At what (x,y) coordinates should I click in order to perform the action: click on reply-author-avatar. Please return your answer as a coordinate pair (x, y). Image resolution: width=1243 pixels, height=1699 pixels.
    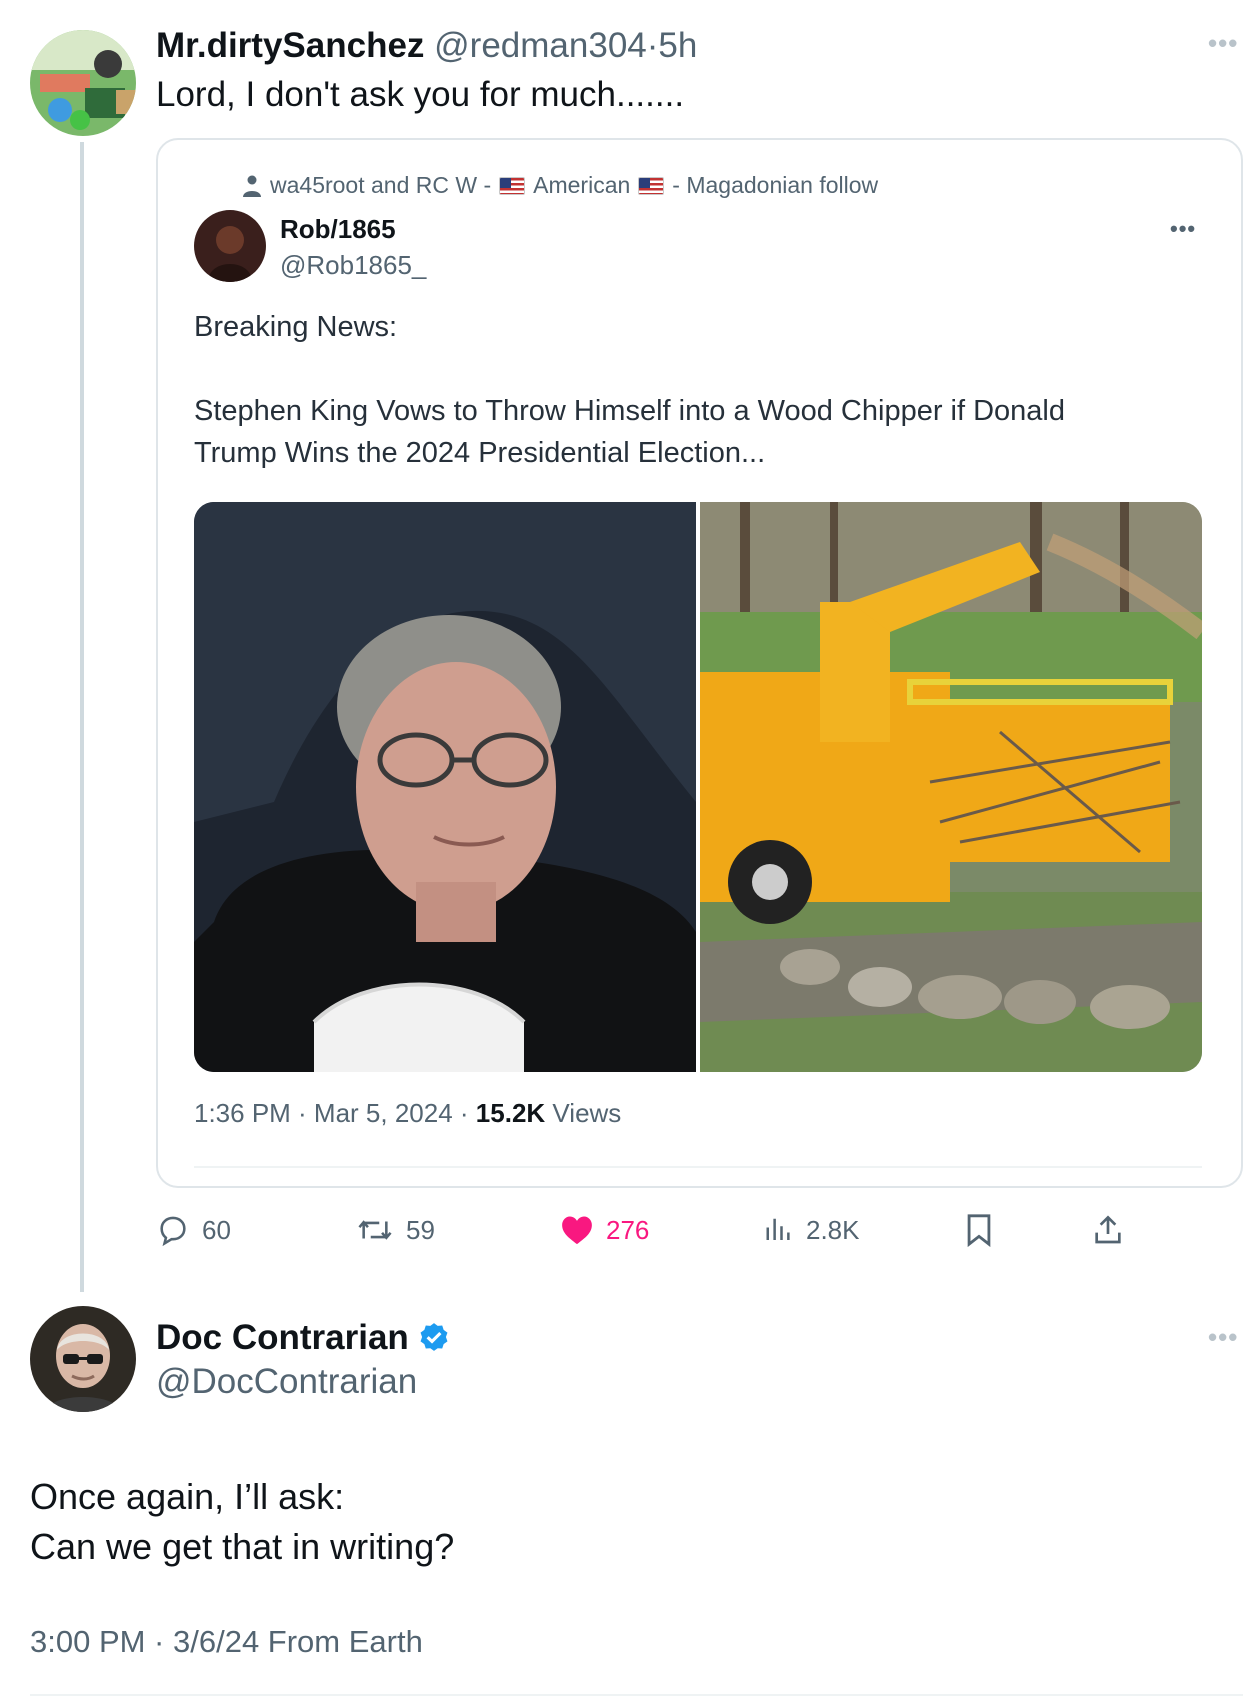
    Looking at the image, I should click on (83, 83).